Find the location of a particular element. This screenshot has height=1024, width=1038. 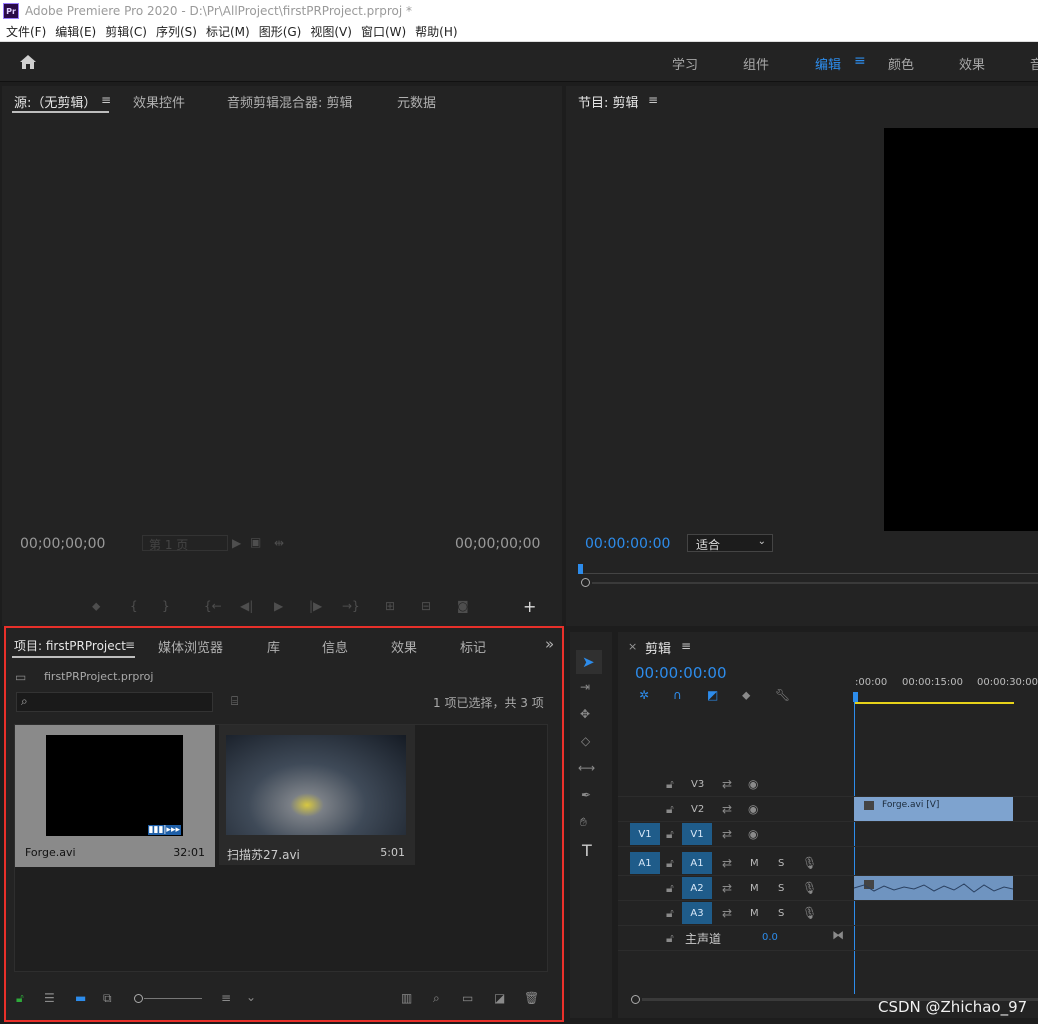

home-icon is located at coordinates (28, 62).